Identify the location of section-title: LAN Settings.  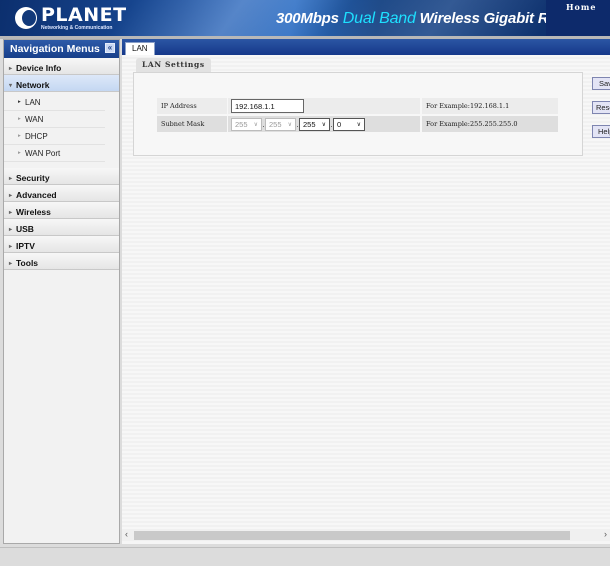
(173, 65).